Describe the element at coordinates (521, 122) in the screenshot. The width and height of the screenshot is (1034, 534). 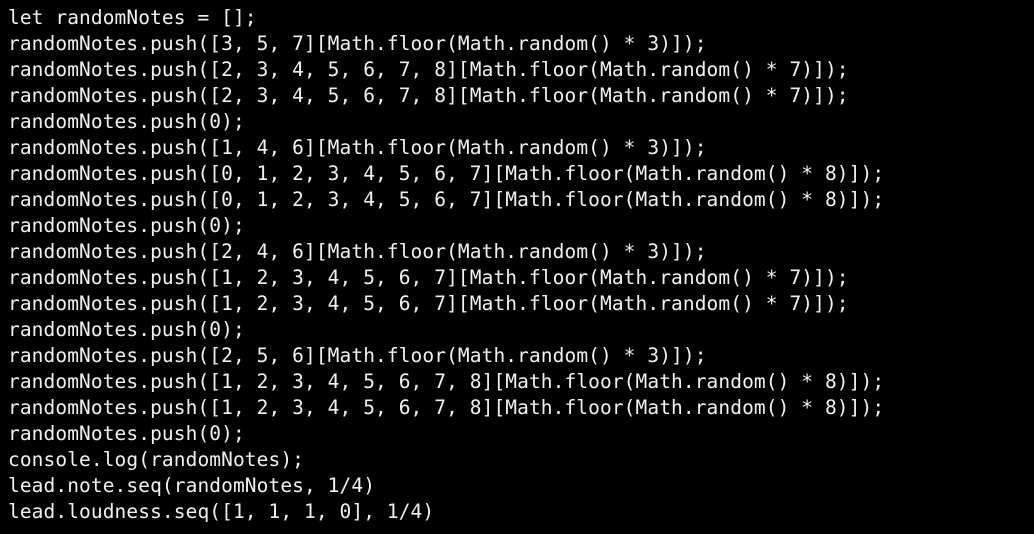
I see `code-line-5: randomNotes.push(0);` at that location.